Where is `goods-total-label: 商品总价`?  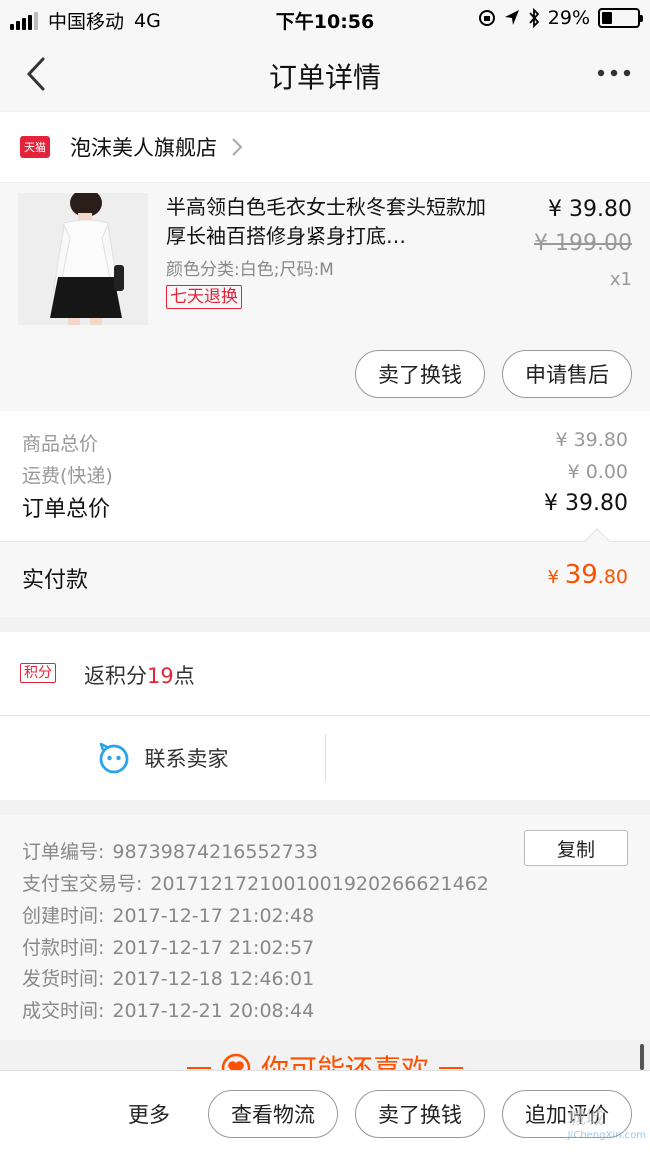 goods-total-label: 商品总价 is located at coordinates (60, 444).